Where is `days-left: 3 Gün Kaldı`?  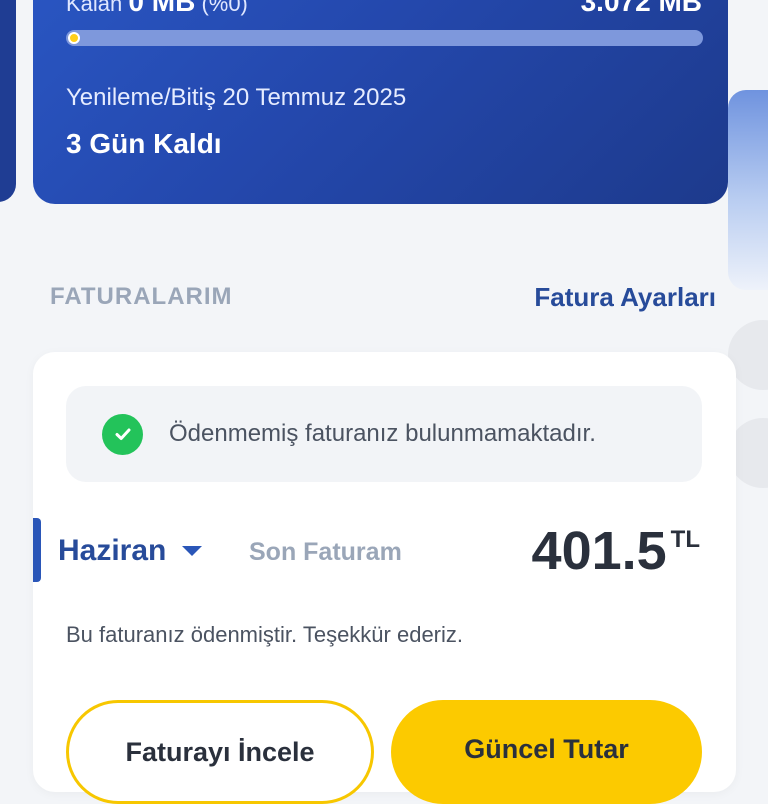 days-left: 3 Gün Kaldı is located at coordinates (144, 143).